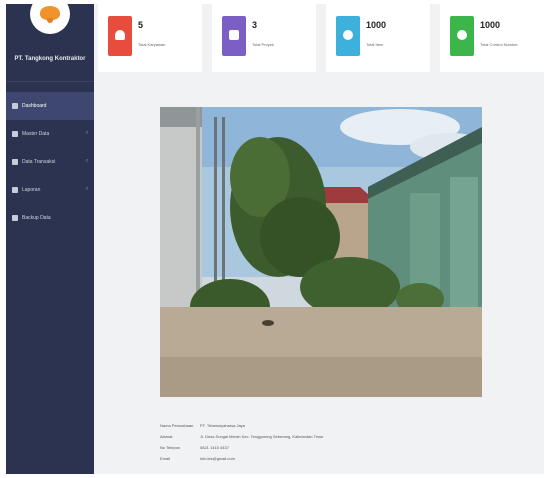 Image resolution: width=550 pixels, height=478 pixels. What do you see at coordinates (31, 190) in the screenshot?
I see `sidebar-item-label: Laporan` at bounding box center [31, 190].